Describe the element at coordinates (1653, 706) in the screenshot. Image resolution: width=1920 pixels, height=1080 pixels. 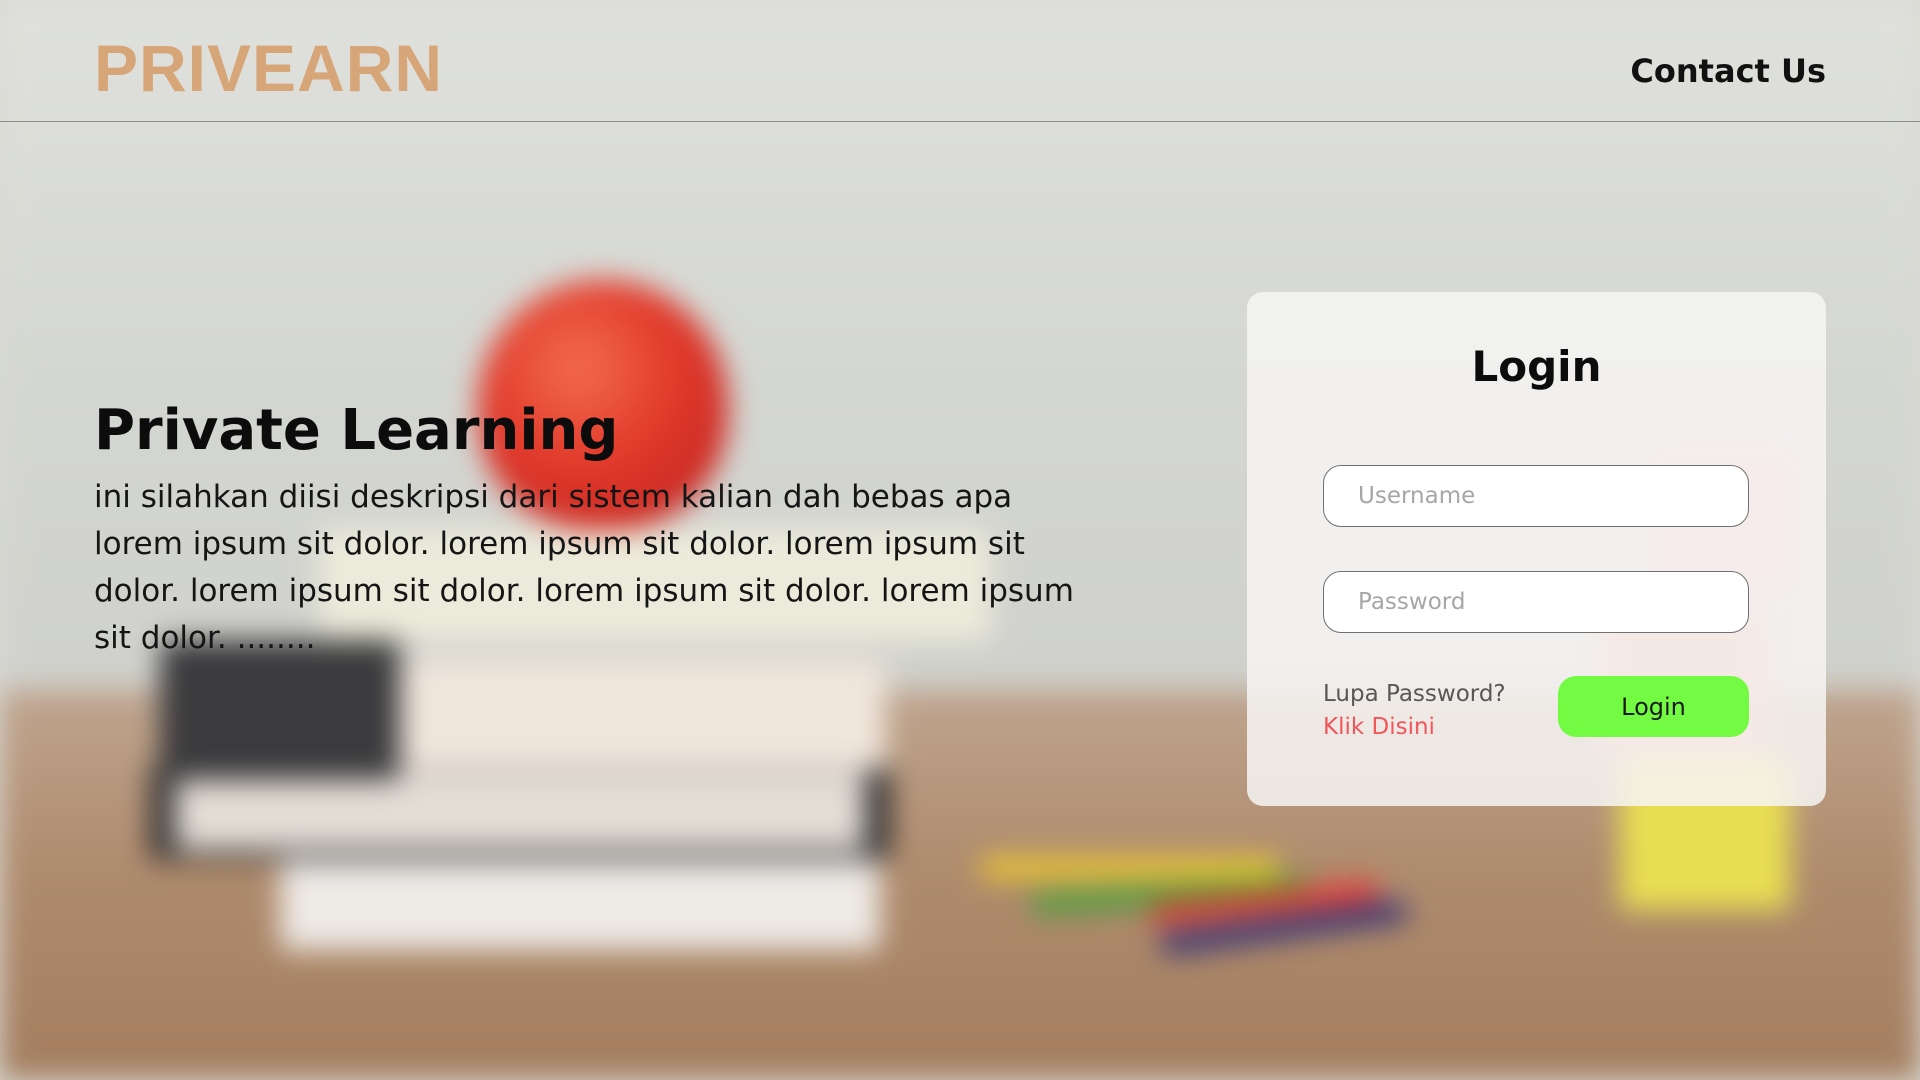
I see `login-button: Login` at that location.